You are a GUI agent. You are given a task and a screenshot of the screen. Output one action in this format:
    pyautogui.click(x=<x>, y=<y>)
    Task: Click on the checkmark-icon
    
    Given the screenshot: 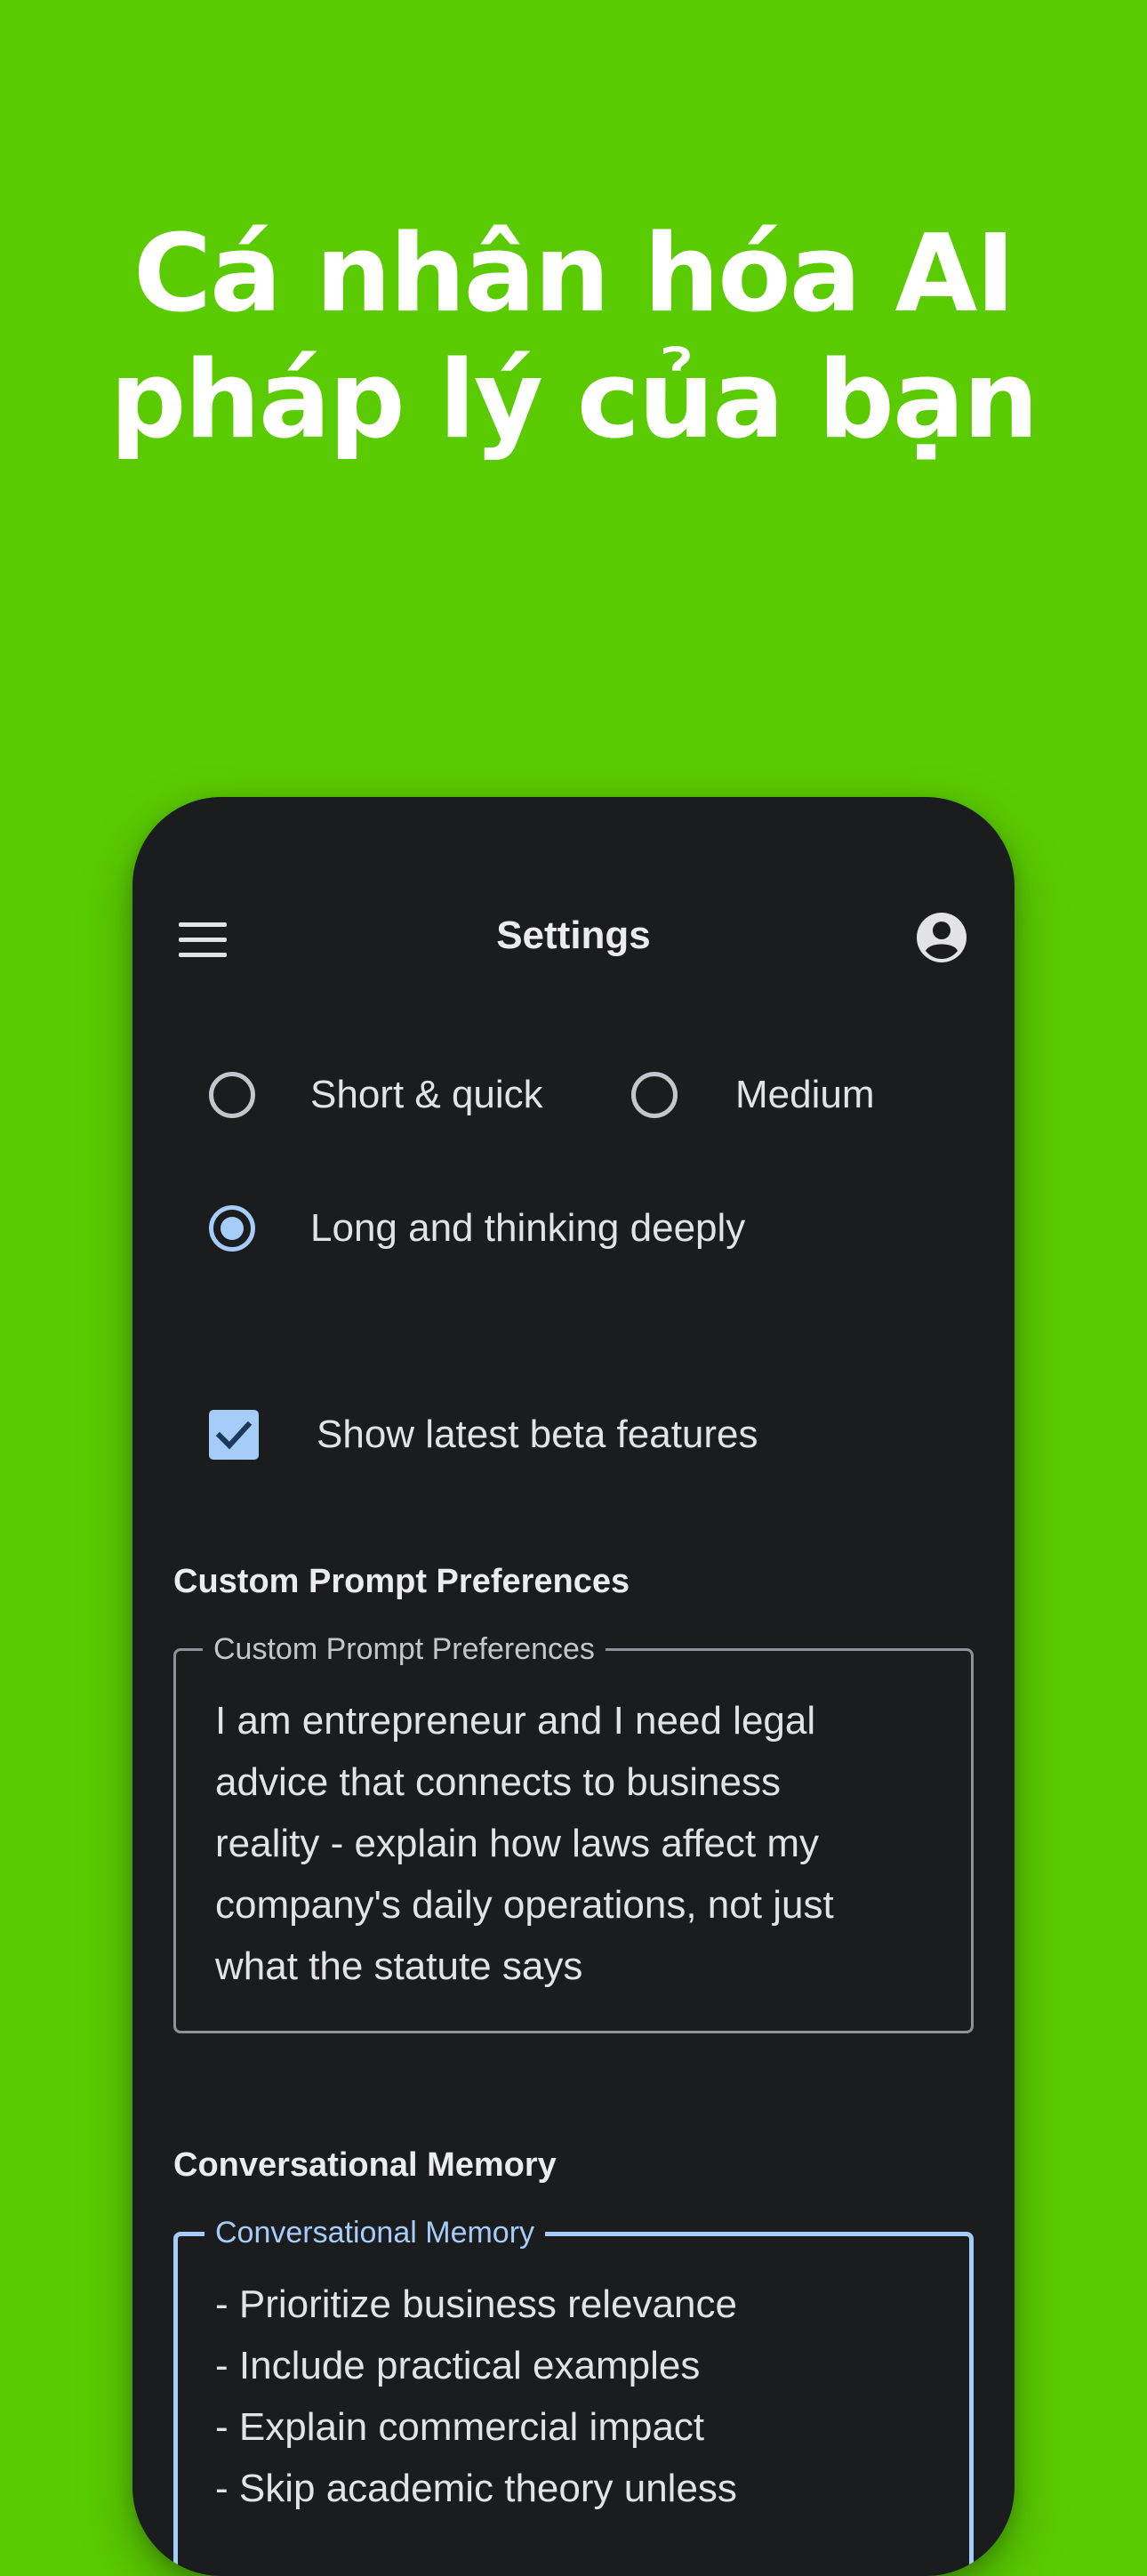 What is the action you would take?
    pyautogui.click(x=234, y=1435)
    